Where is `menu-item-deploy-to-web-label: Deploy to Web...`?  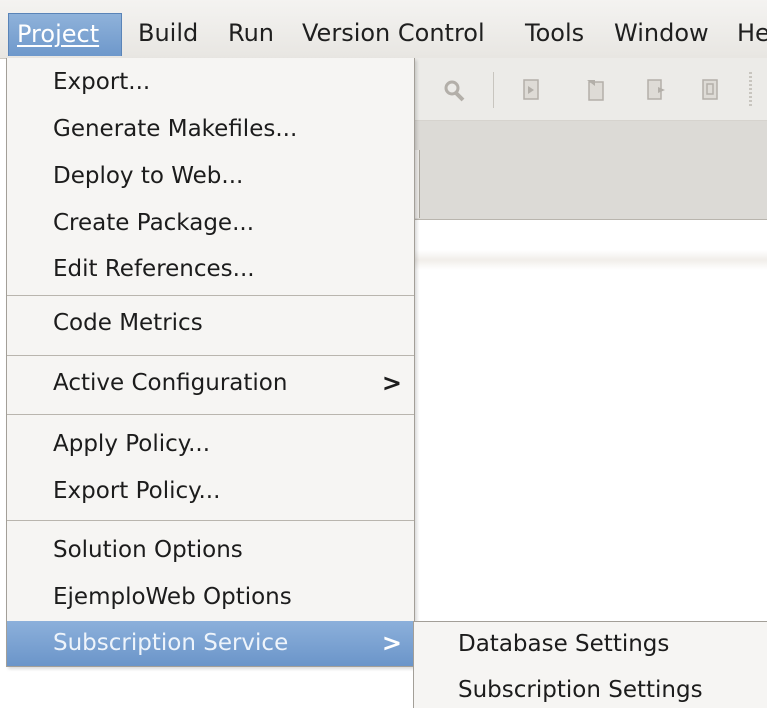
menu-item-deploy-to-web-label: Deploy to Web... is located at coordinates (148, 176).